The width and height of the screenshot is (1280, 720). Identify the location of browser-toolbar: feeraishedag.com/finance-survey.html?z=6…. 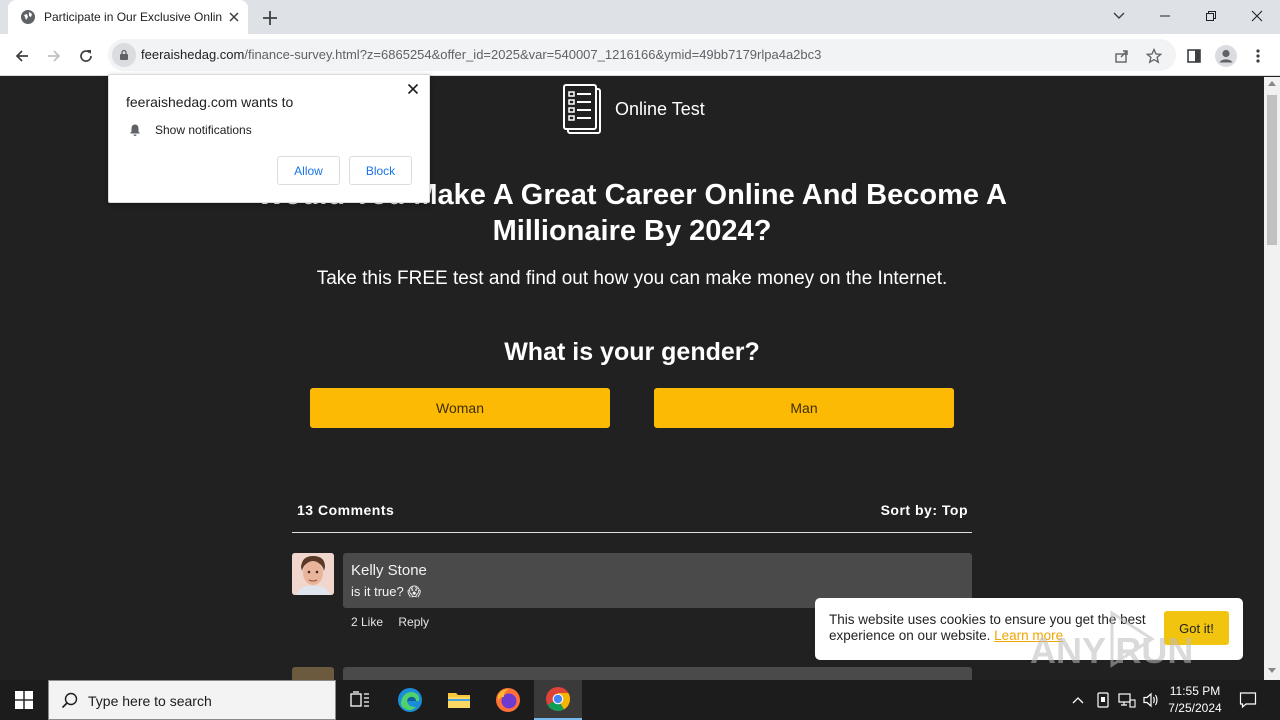
(640, 55).